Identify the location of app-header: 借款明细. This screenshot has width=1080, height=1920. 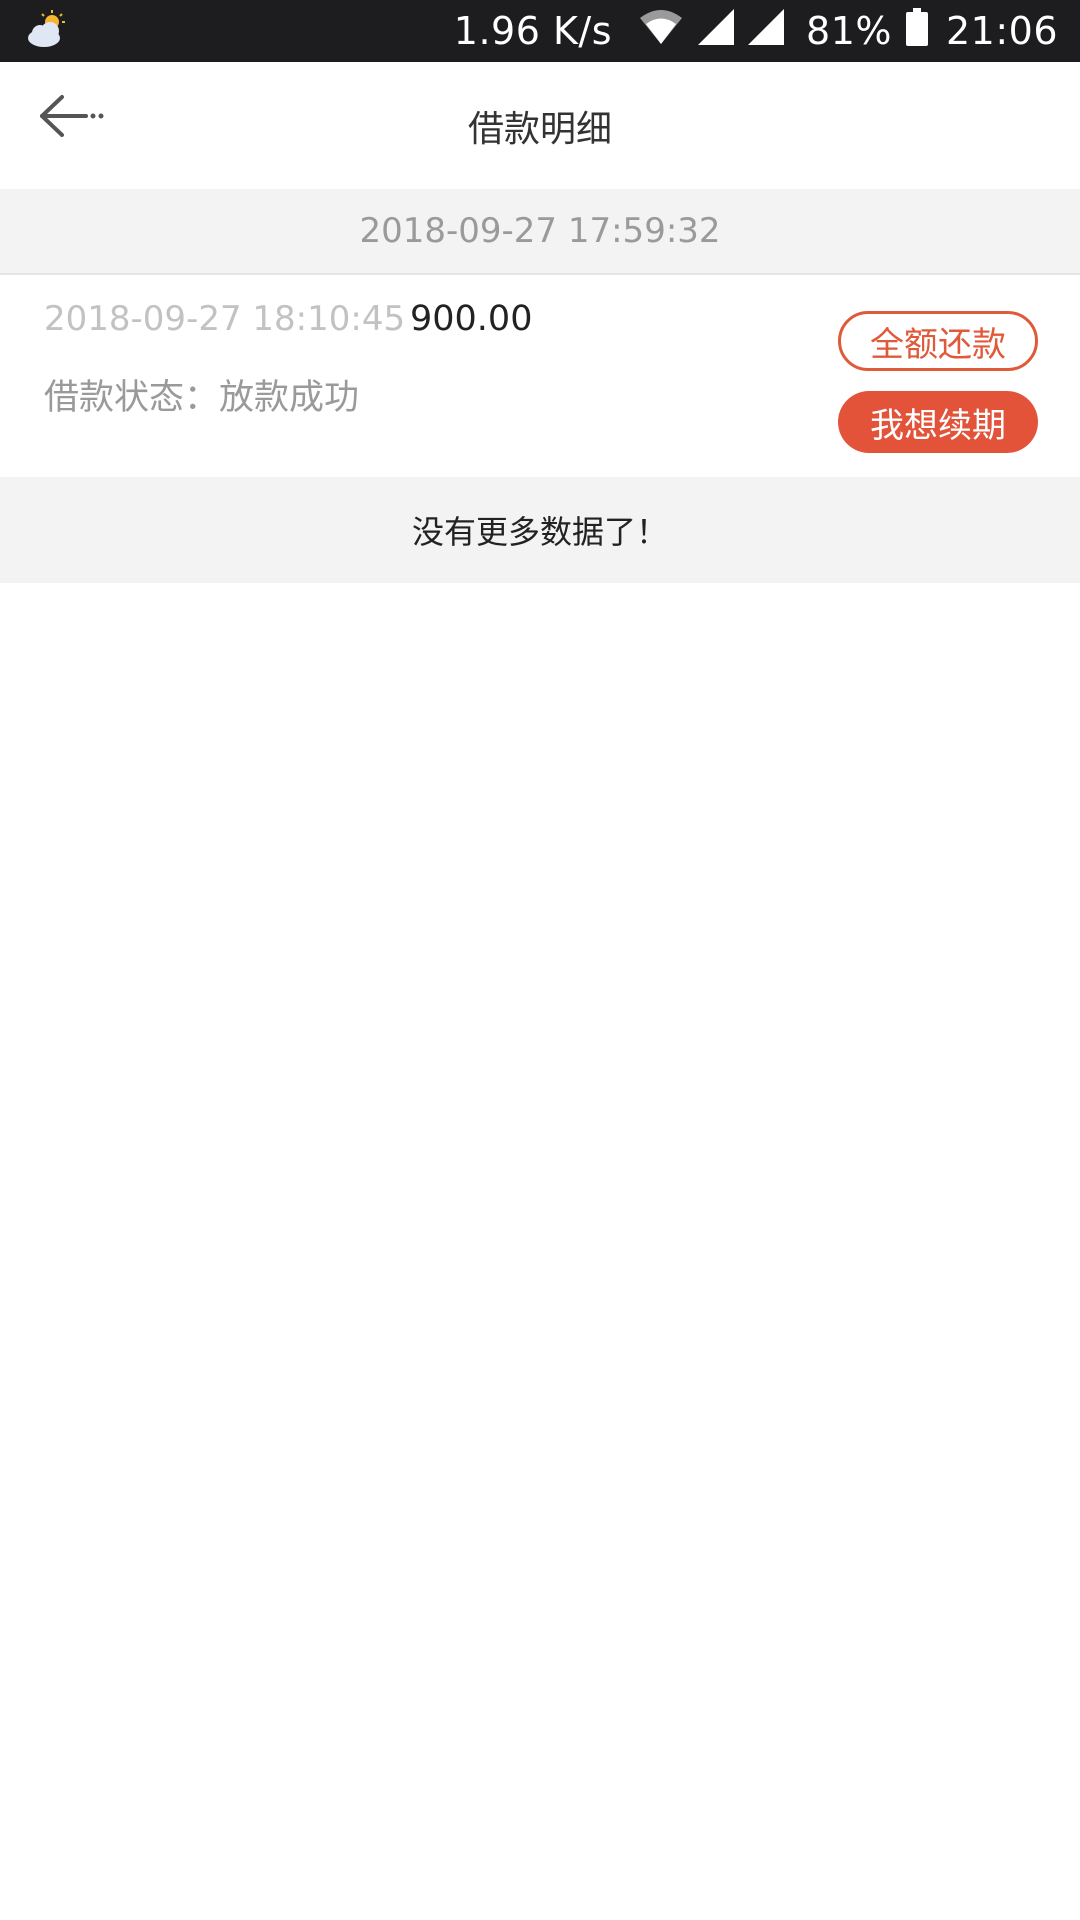
(540, 125).